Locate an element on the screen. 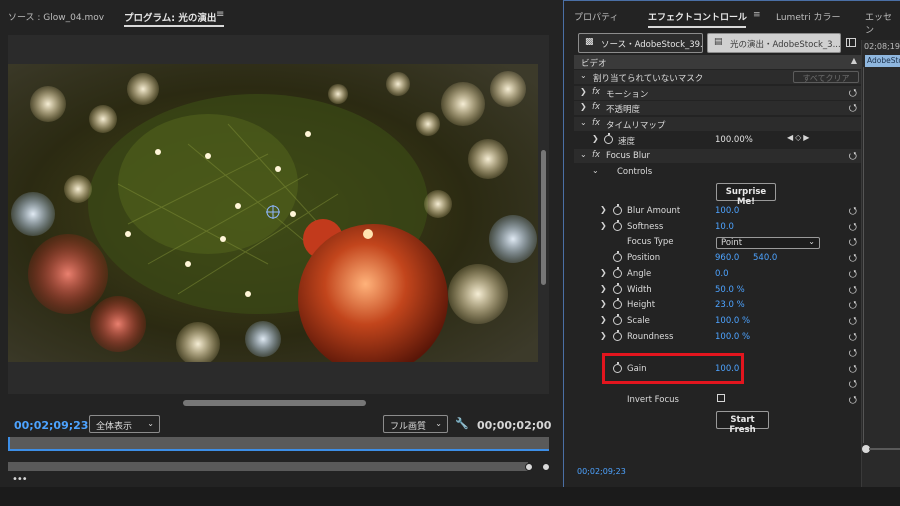 The image size is (900, 506). speed-row: ❯ 速度 100.00% ◀◇▶ is located at coordinates (717, 140).